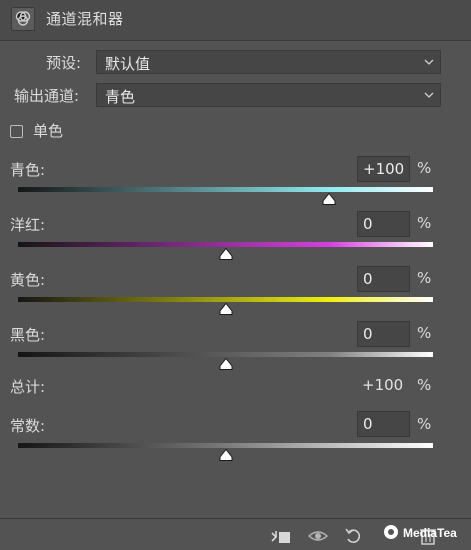 The width and height of the screenshot is (471, 550). Describe the element at coordinates (268, 95) in the screenshot. I see `output-channel-select: 青色` at that location.